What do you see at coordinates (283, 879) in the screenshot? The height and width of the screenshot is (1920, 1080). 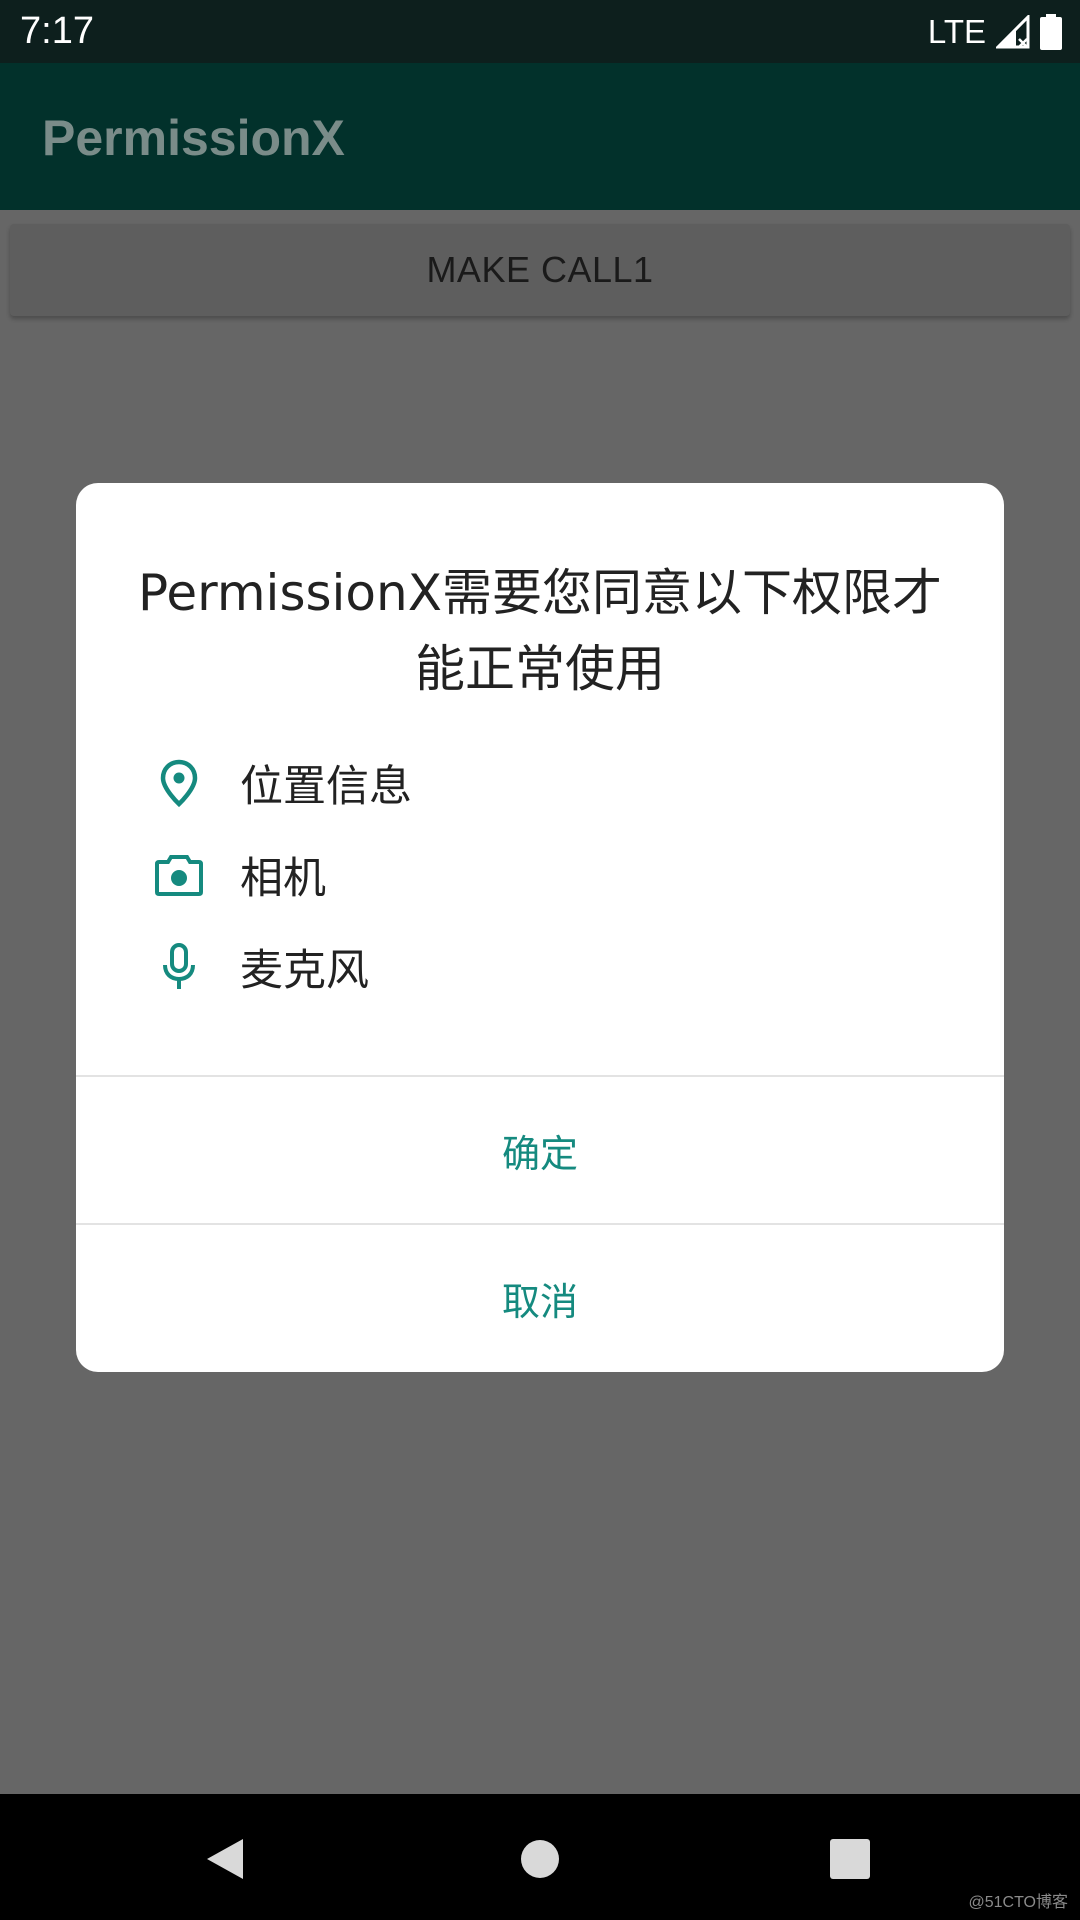 I see `permission-label: 相机` at bounding box center [283, 879].